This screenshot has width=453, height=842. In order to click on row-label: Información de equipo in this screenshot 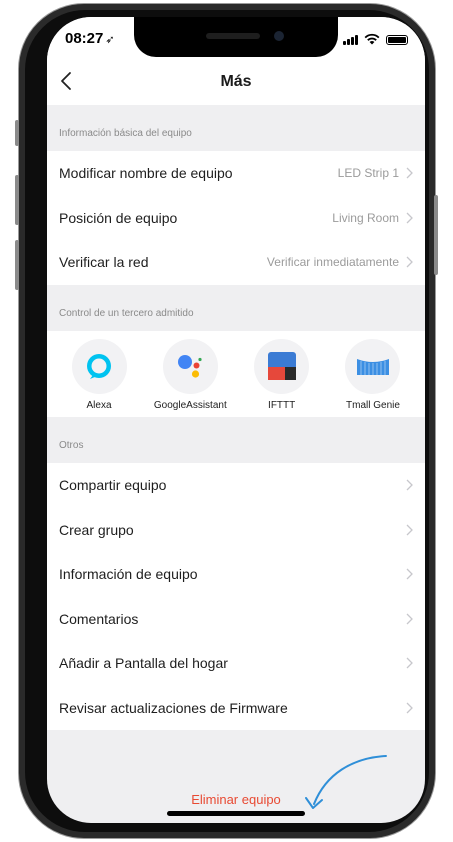, I will do `click(128, 574)`.